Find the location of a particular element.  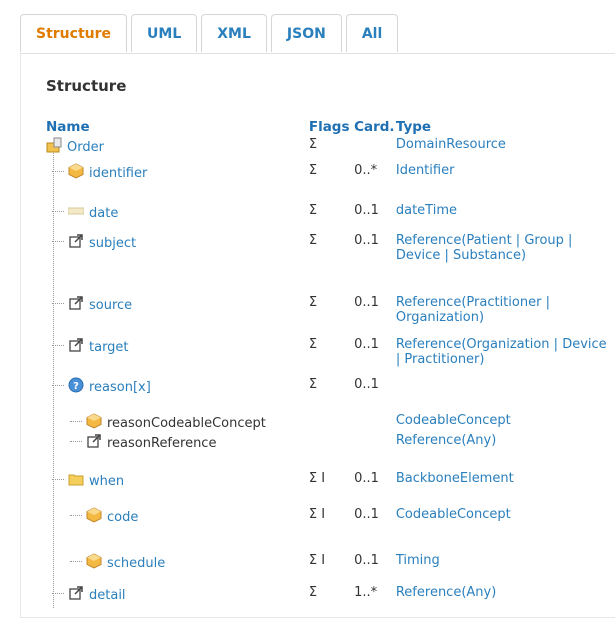

datatype-icon is located at coordinates (94, 423).